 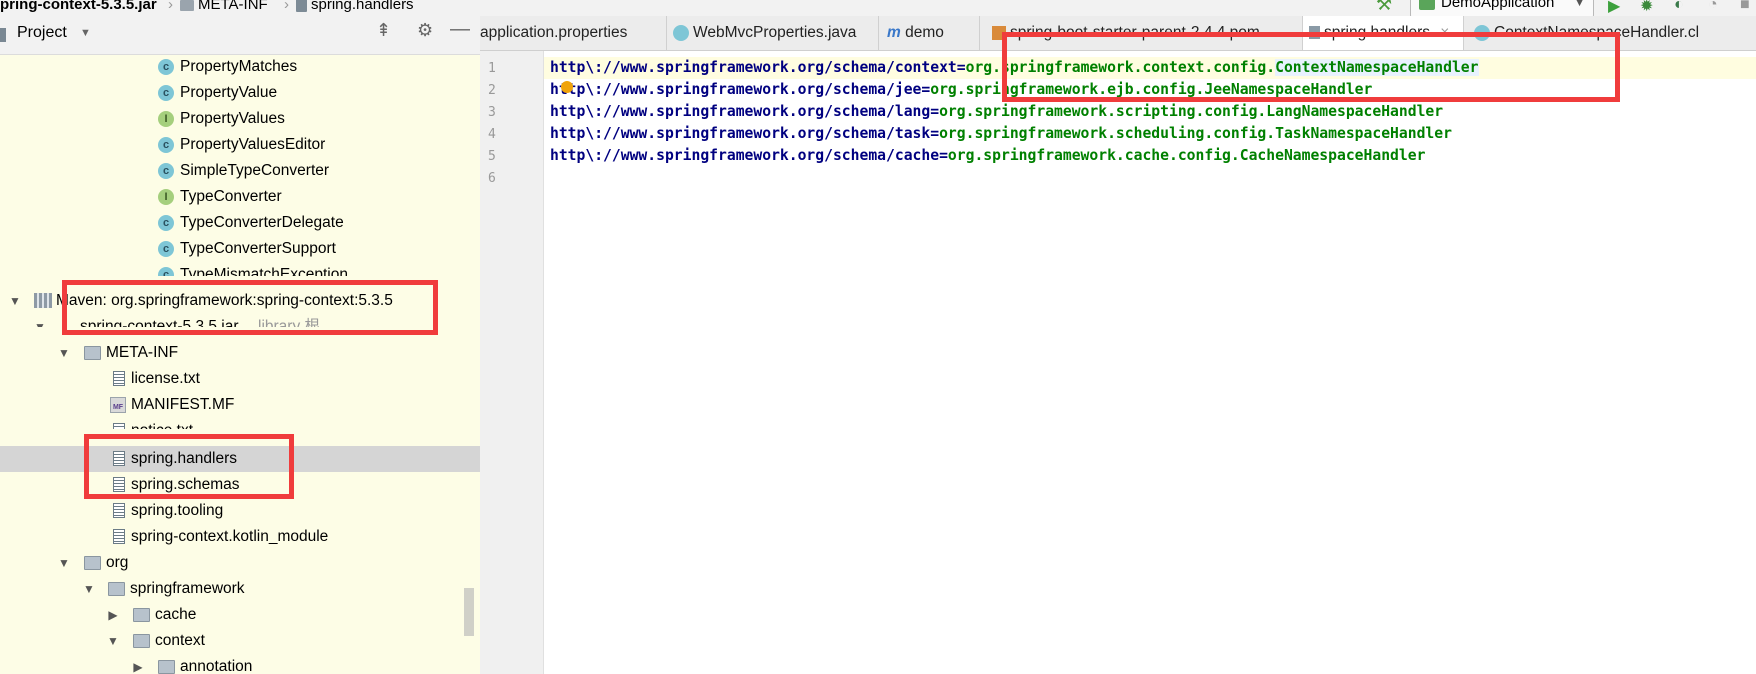 I want to click on tree-item-spring-tooling: spring.tooling, so click(x=240, y=511).